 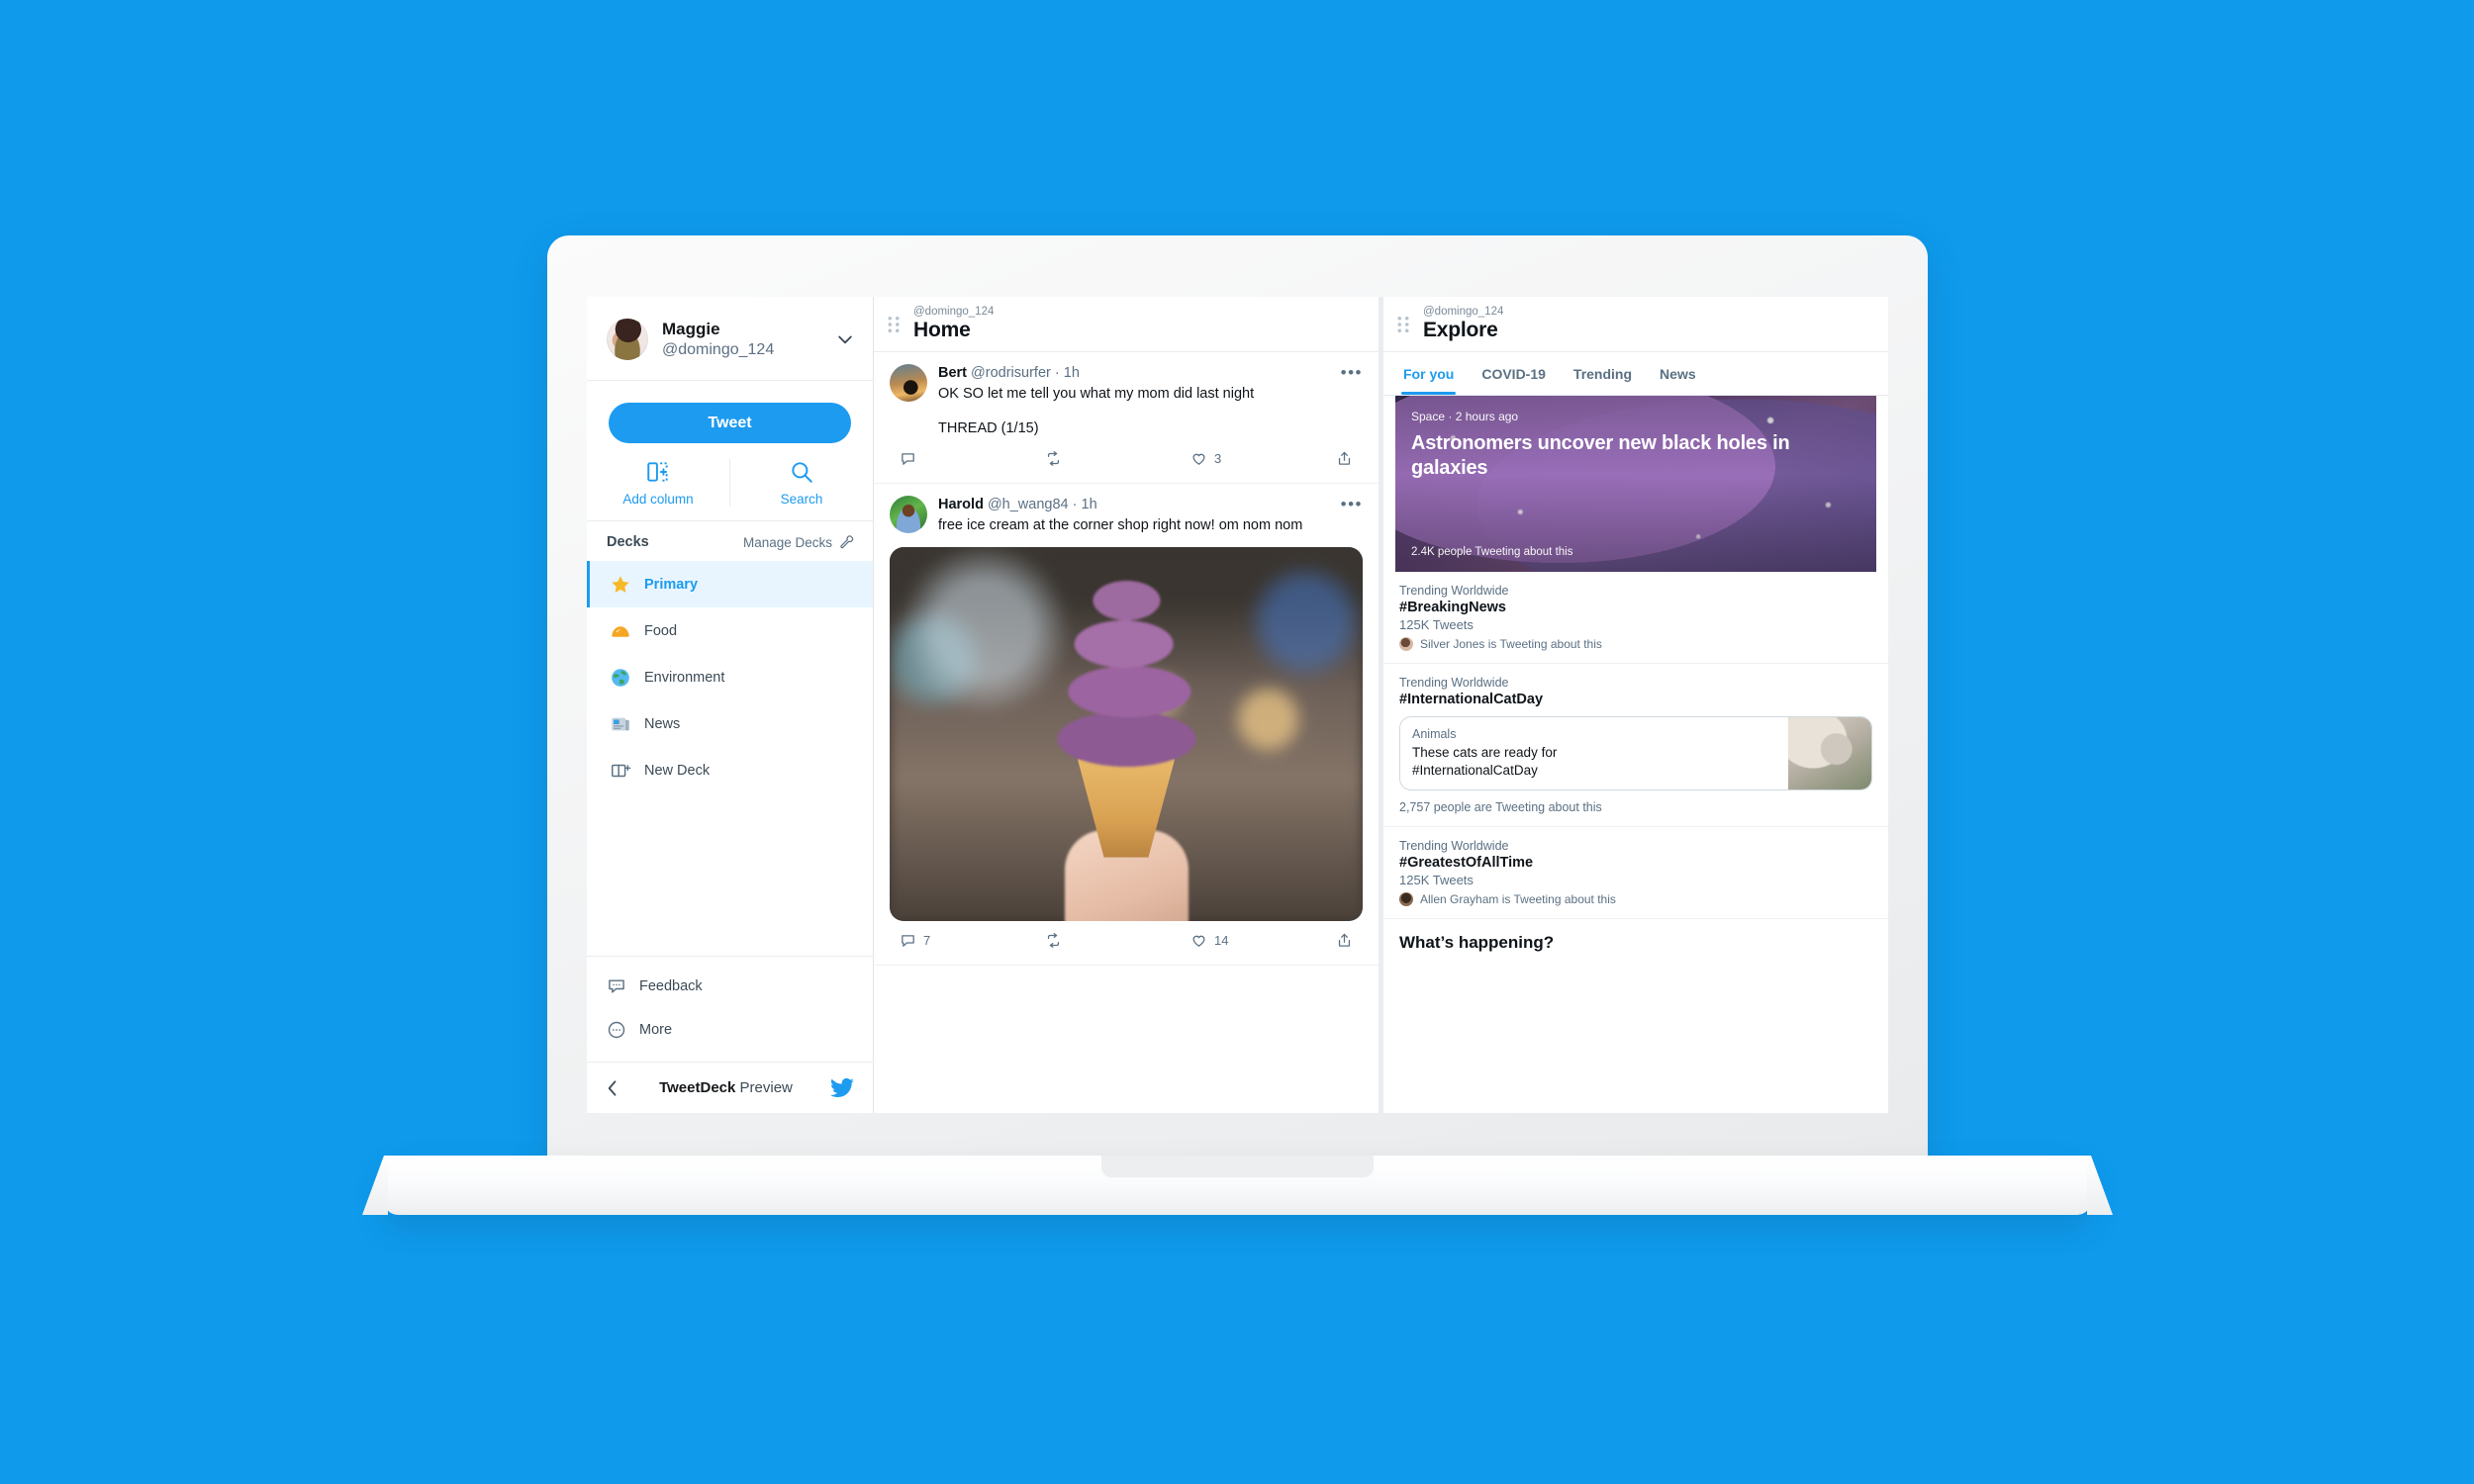 I want to click on tweet-author-handle: @rodrisurfer, so click(x=1011, y=373).